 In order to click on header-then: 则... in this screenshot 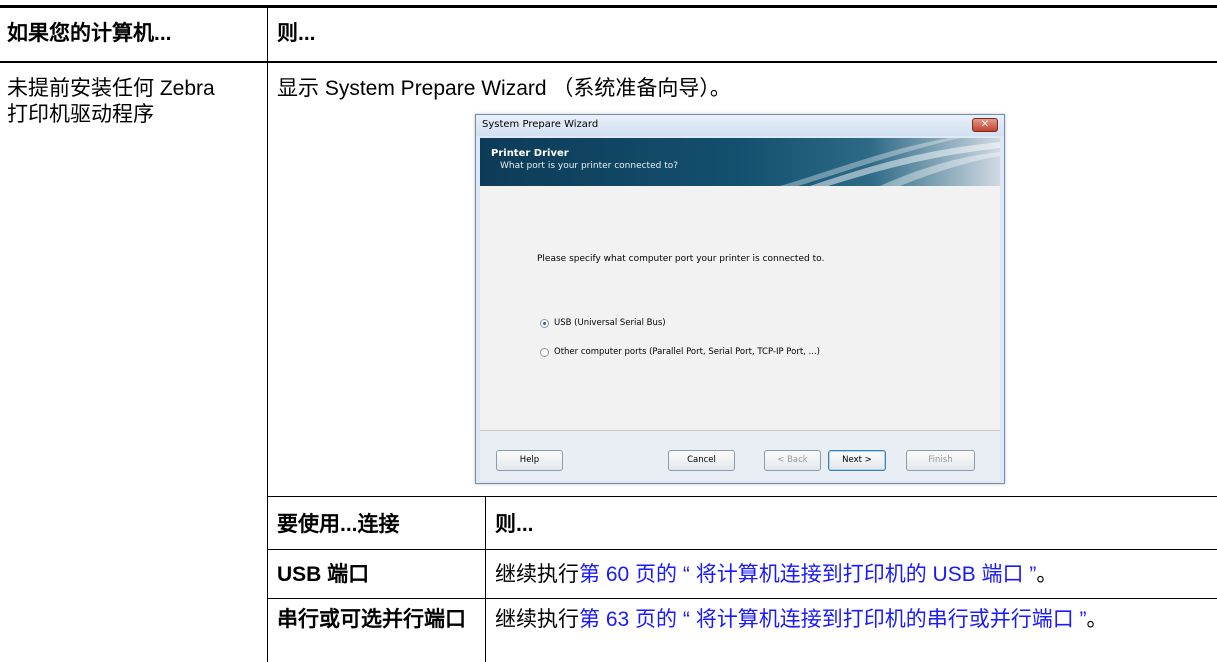, I will do `click(296, 33)`.